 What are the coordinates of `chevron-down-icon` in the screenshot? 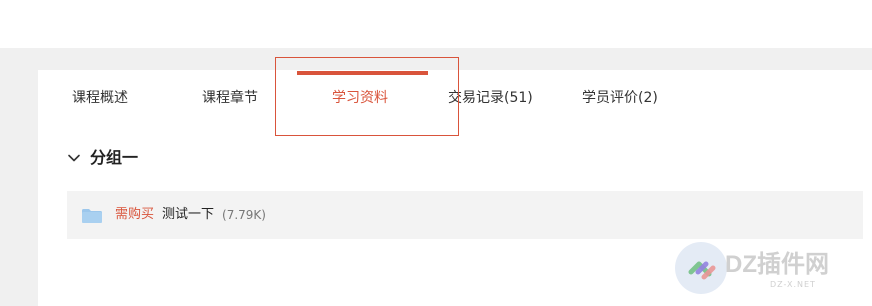 It's located at (74, 158).